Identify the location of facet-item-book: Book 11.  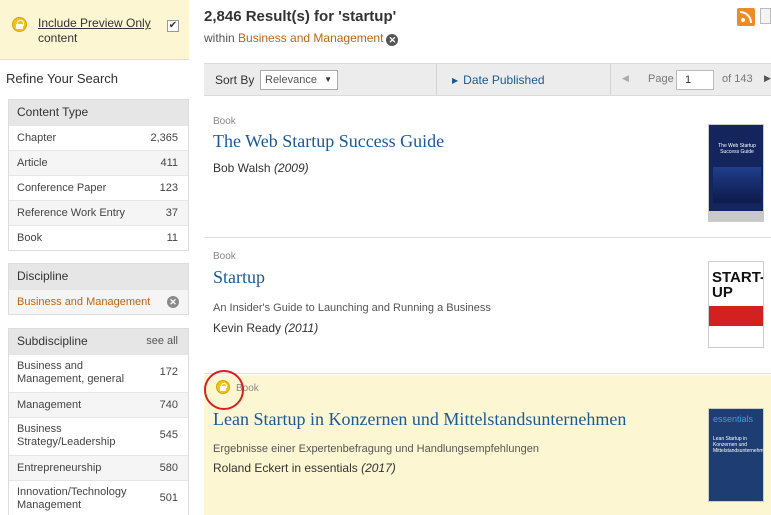
(98, 237).